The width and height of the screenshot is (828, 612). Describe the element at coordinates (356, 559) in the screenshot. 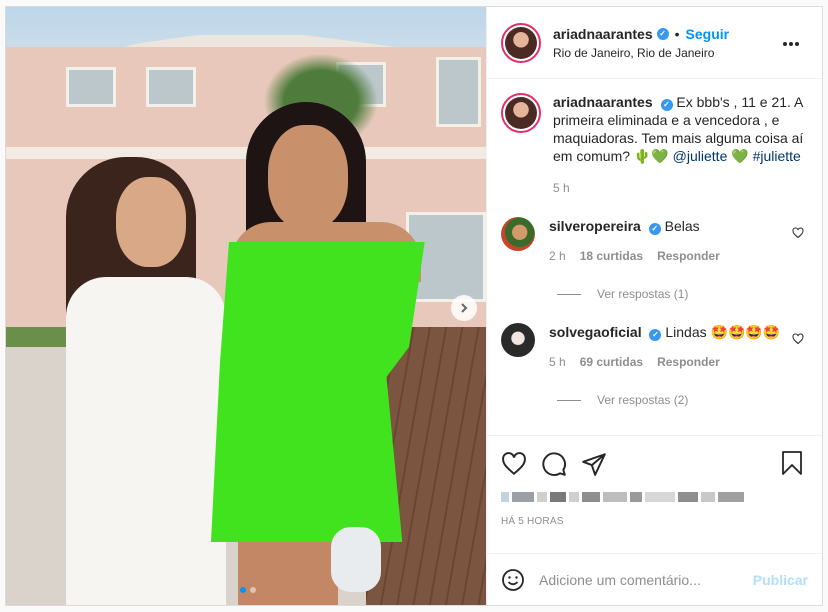

I see `photo-shoes` at that location.